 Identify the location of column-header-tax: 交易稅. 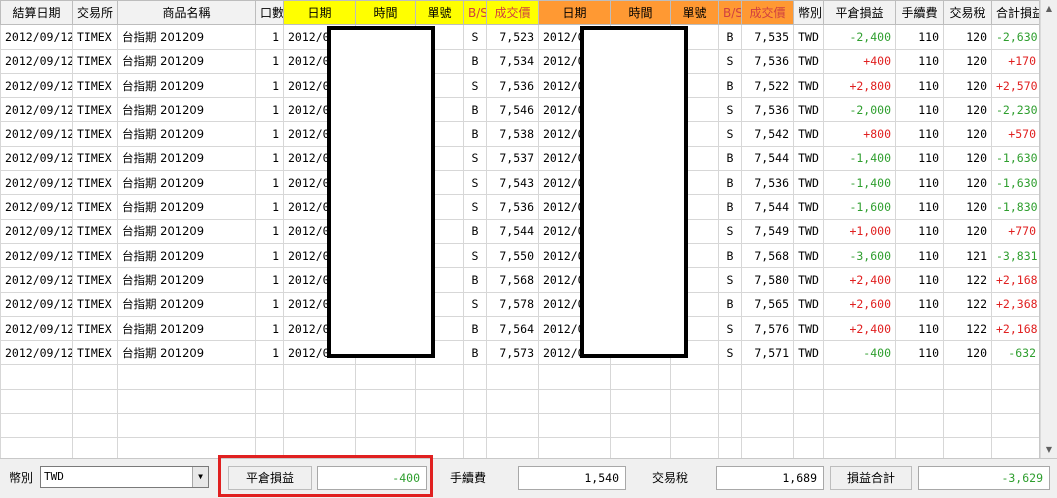
(967, 13).